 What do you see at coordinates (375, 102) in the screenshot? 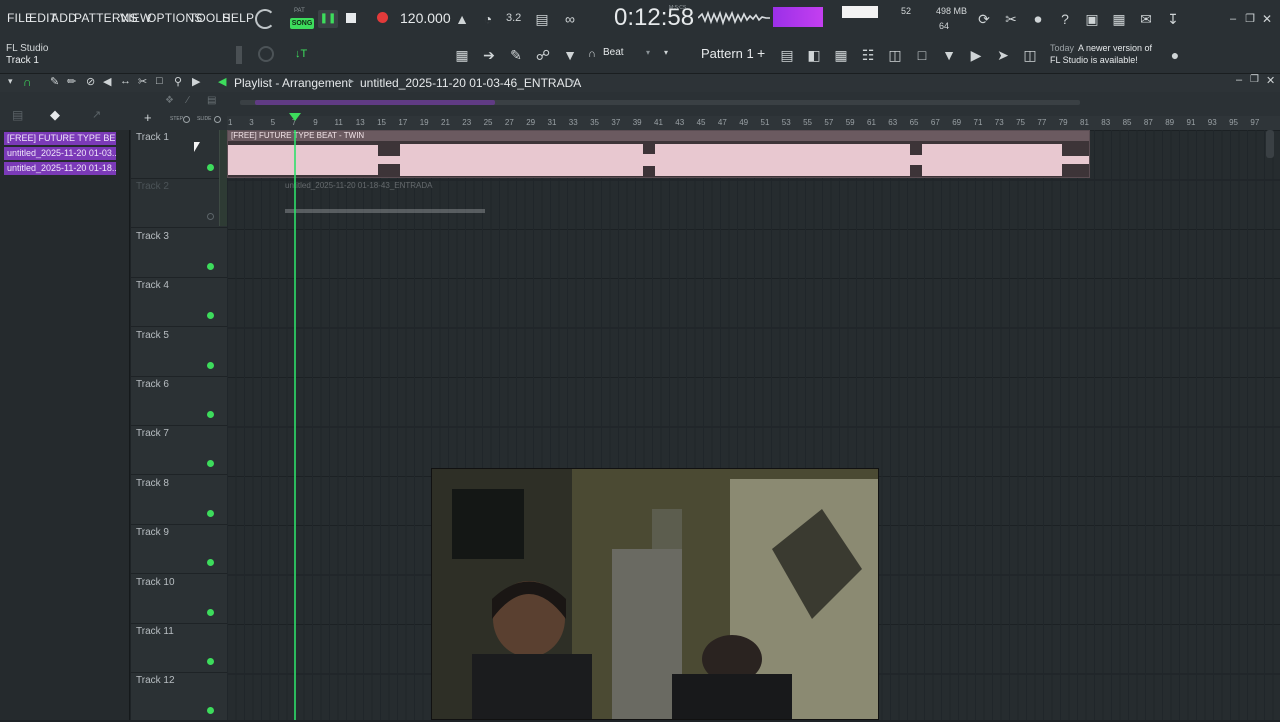
I see `selection-range-bar` at bounding box center [375, 102].